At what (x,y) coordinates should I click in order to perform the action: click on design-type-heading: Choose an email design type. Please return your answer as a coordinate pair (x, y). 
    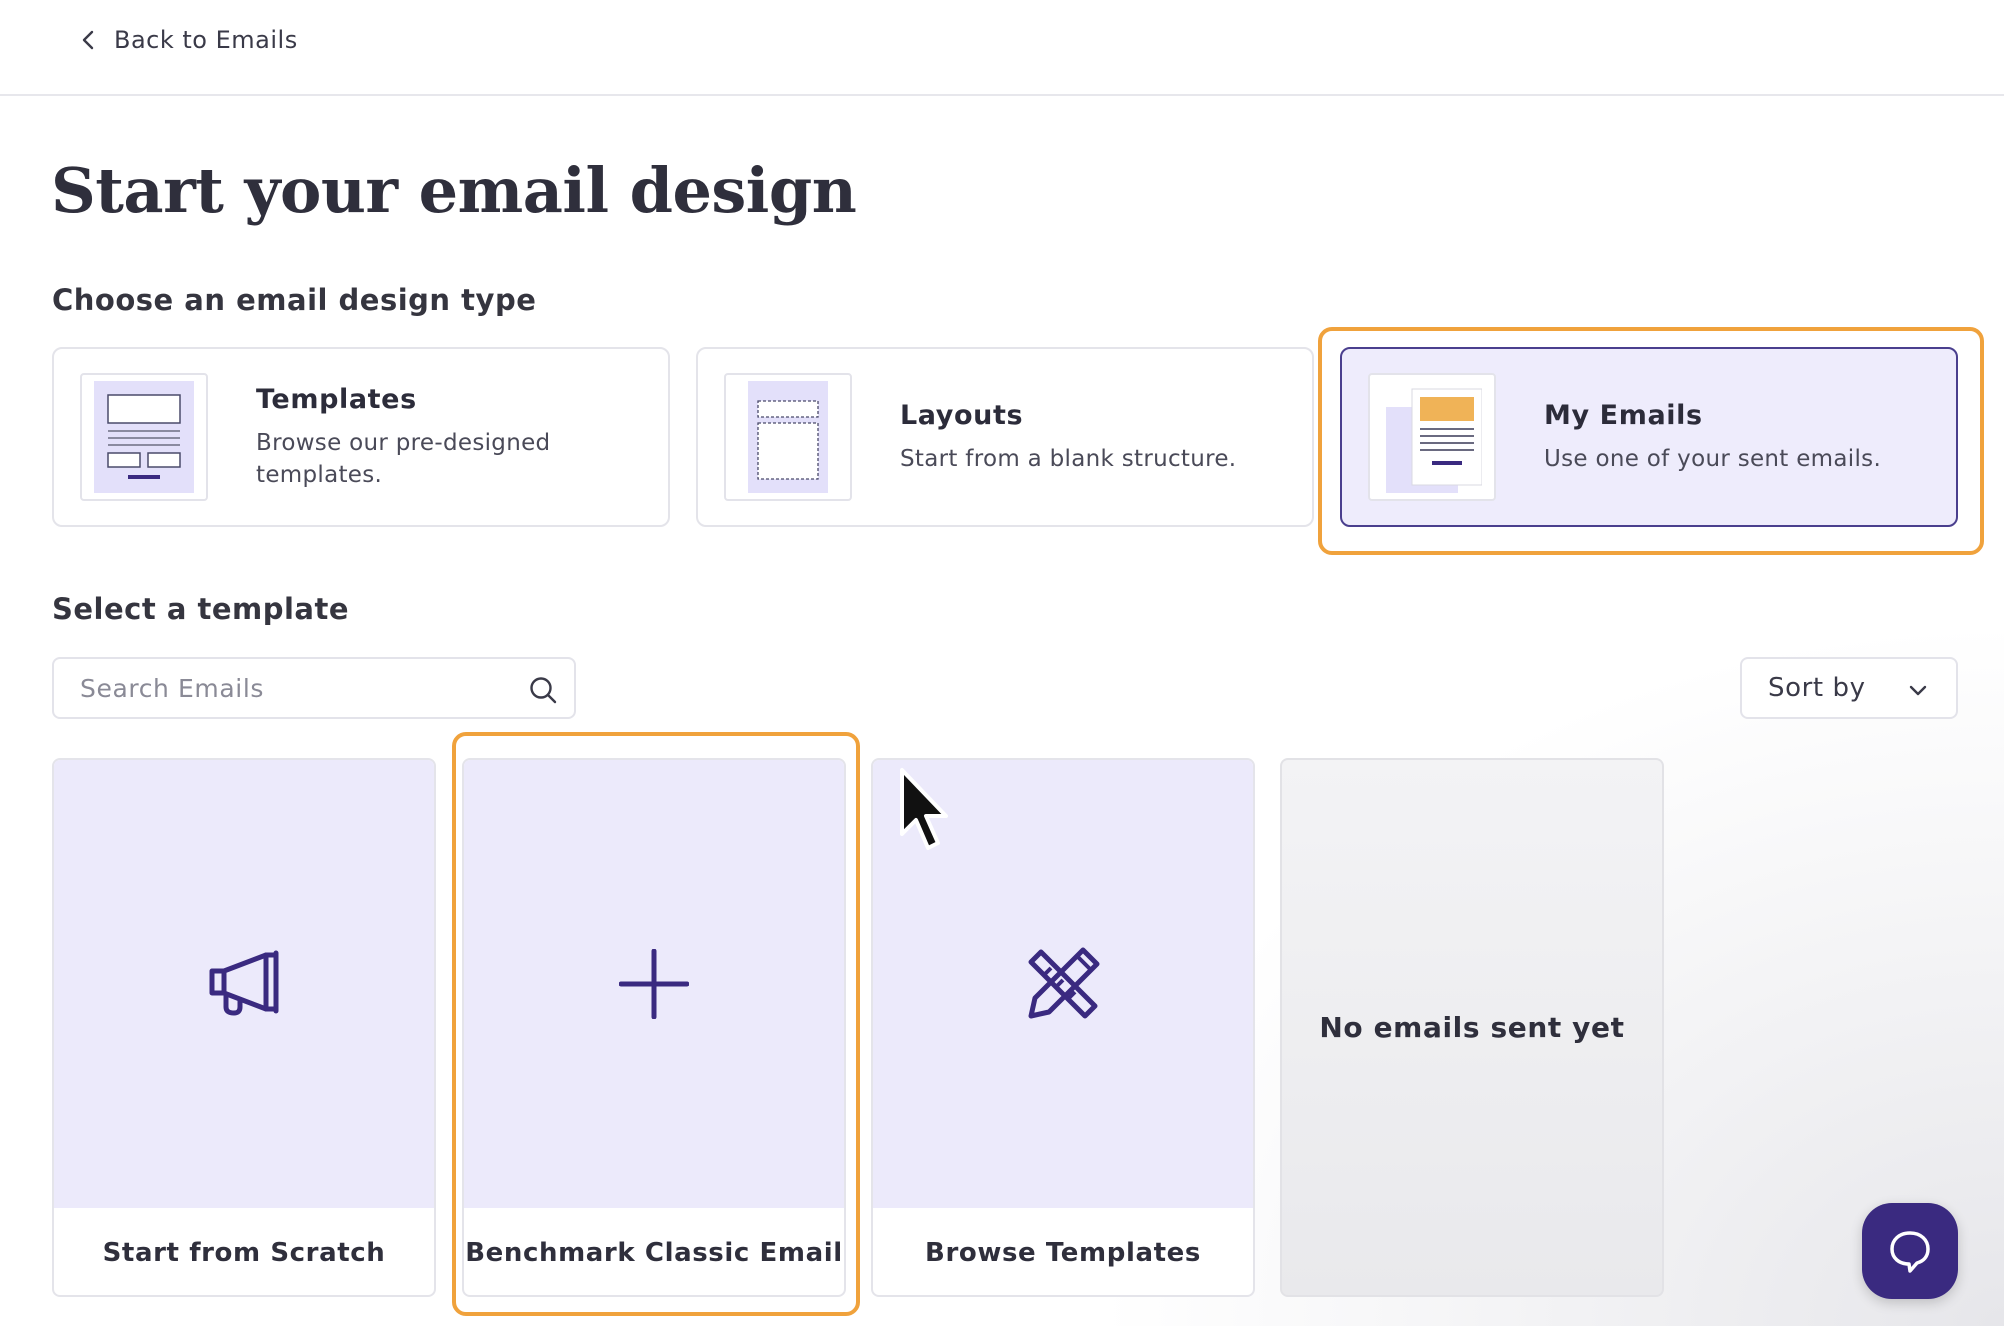
    Looking at the image, I should click on (294, 300).